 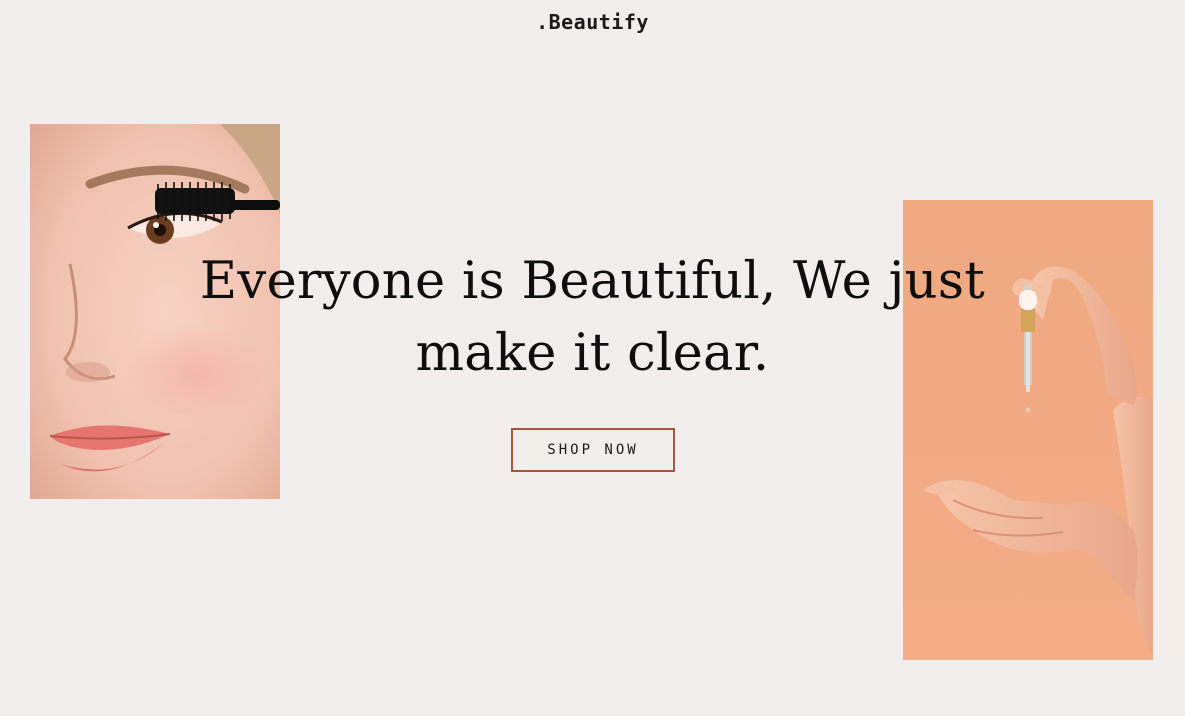 What do you see at coordinates (592, 22) in the screenshot?
I see `brand-logo-link: .Beautify` at bounding box center [592, 22].